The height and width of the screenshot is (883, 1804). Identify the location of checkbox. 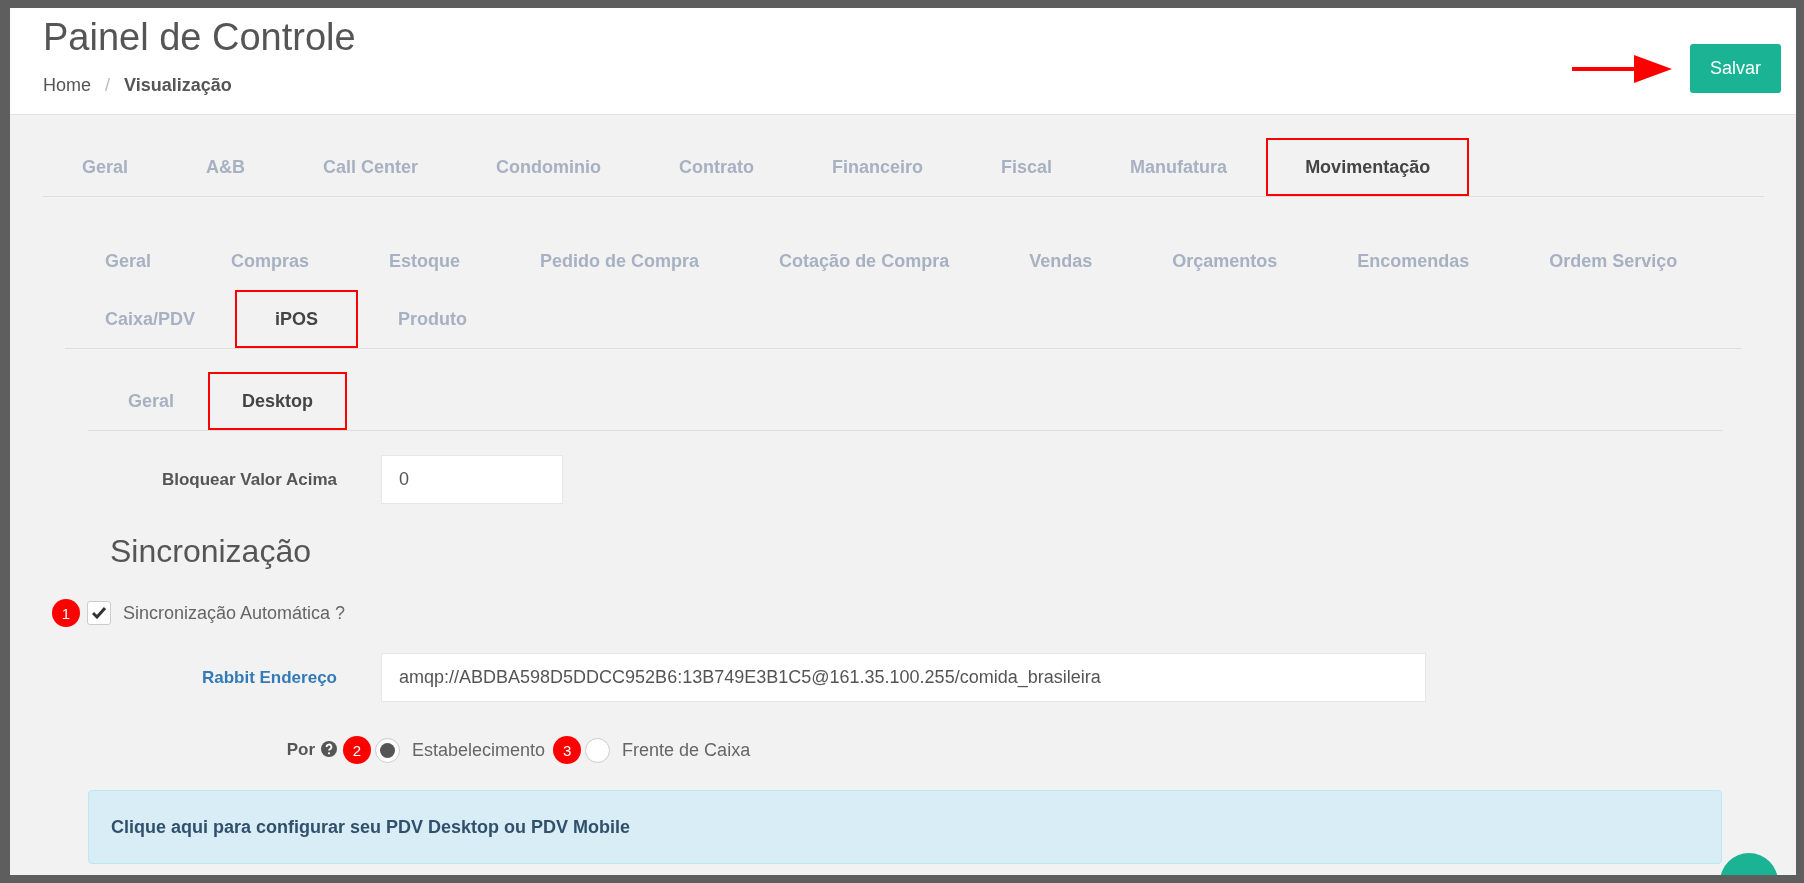
(99, 613).